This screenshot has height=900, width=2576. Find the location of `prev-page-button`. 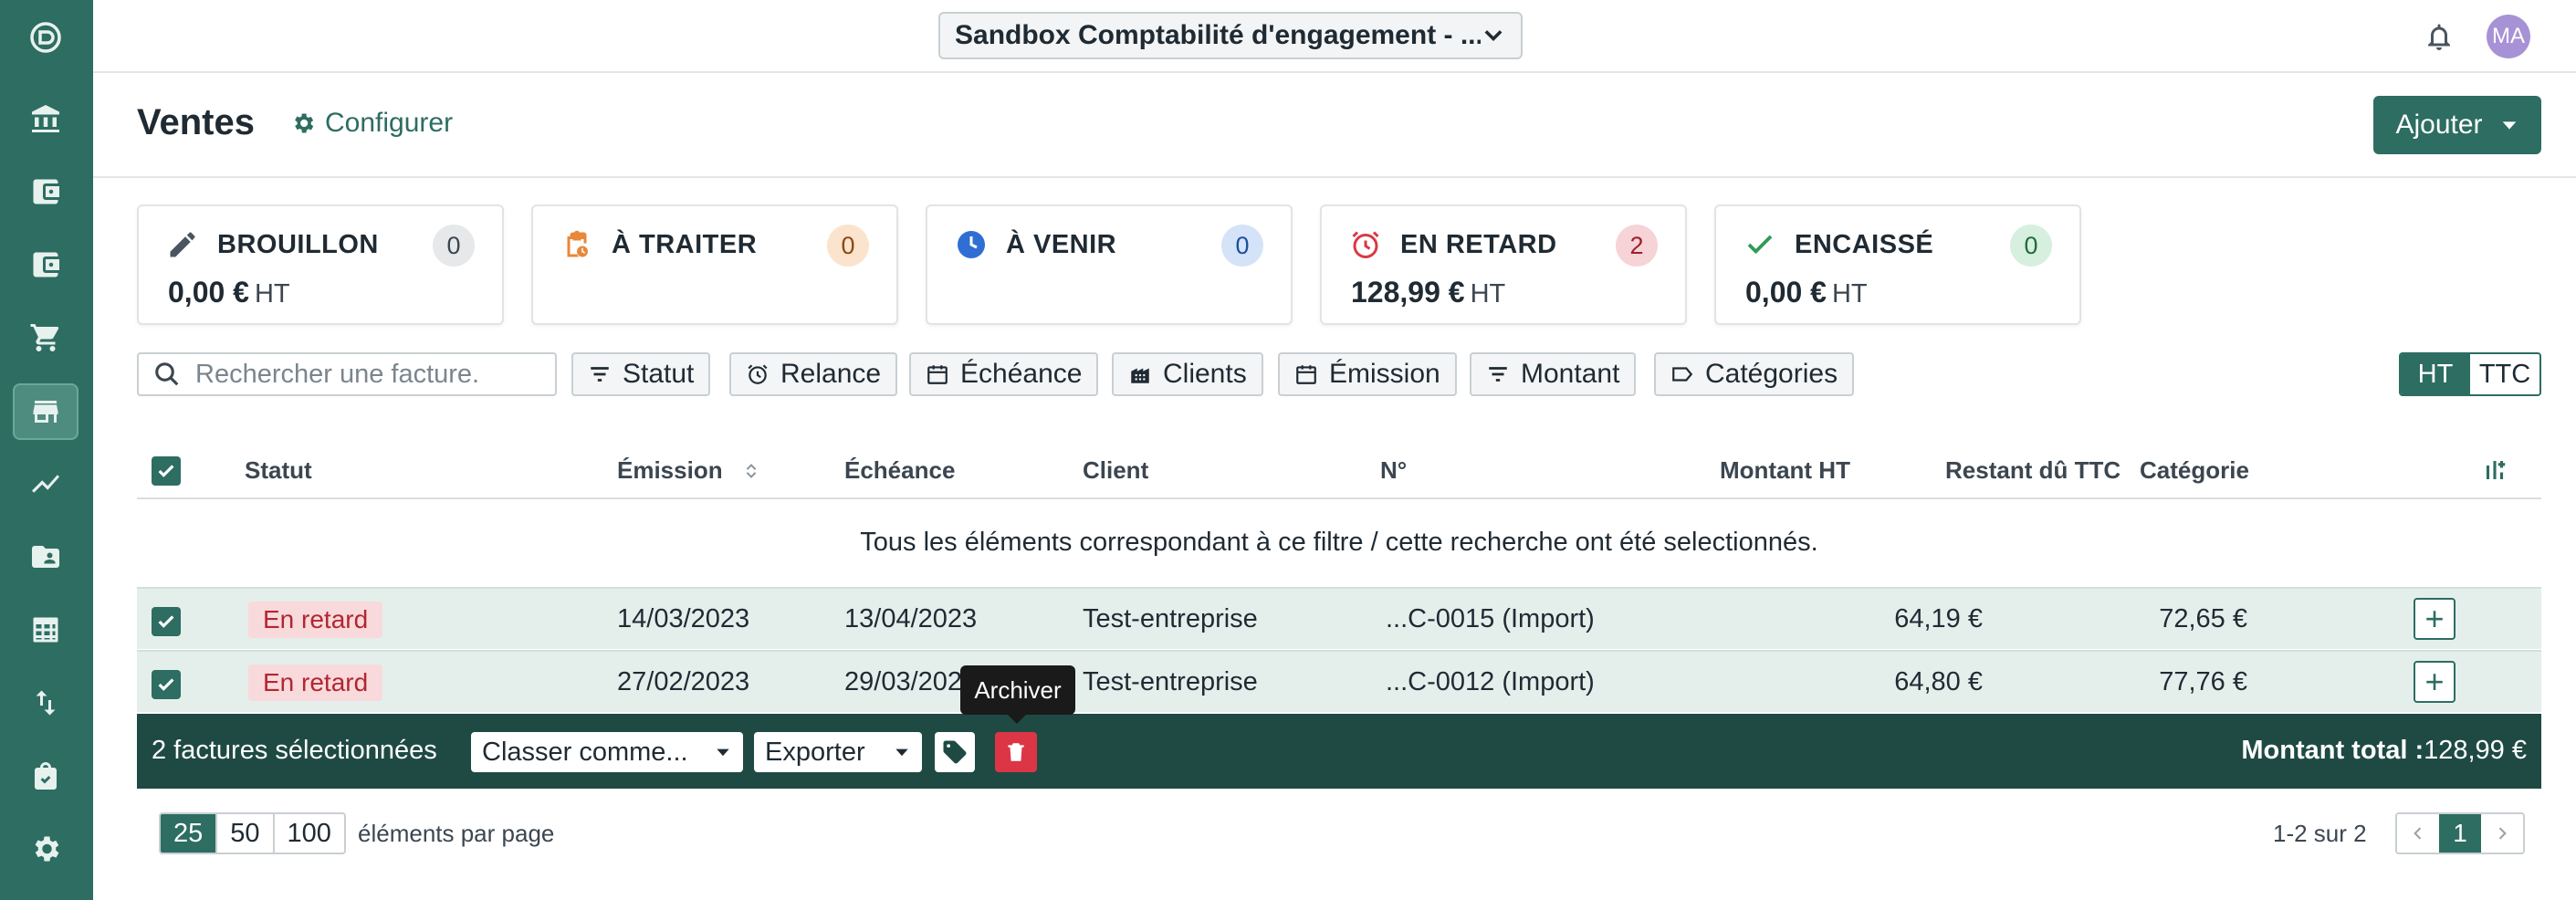

prev-page-button is located at coordinates (2418, 833).